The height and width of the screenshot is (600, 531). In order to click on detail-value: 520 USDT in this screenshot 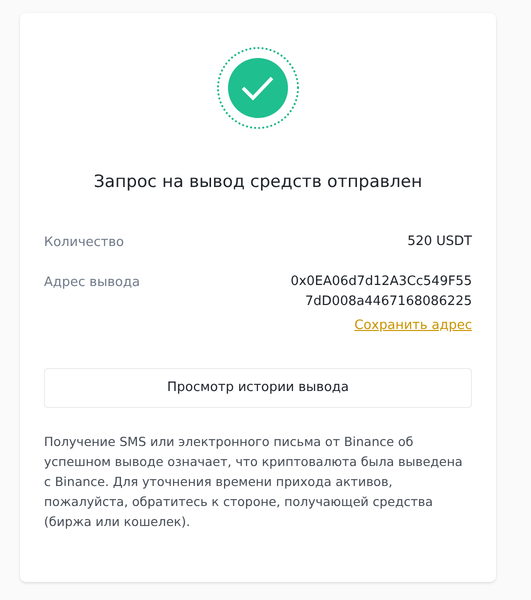, I will do `click(439, 241)`.